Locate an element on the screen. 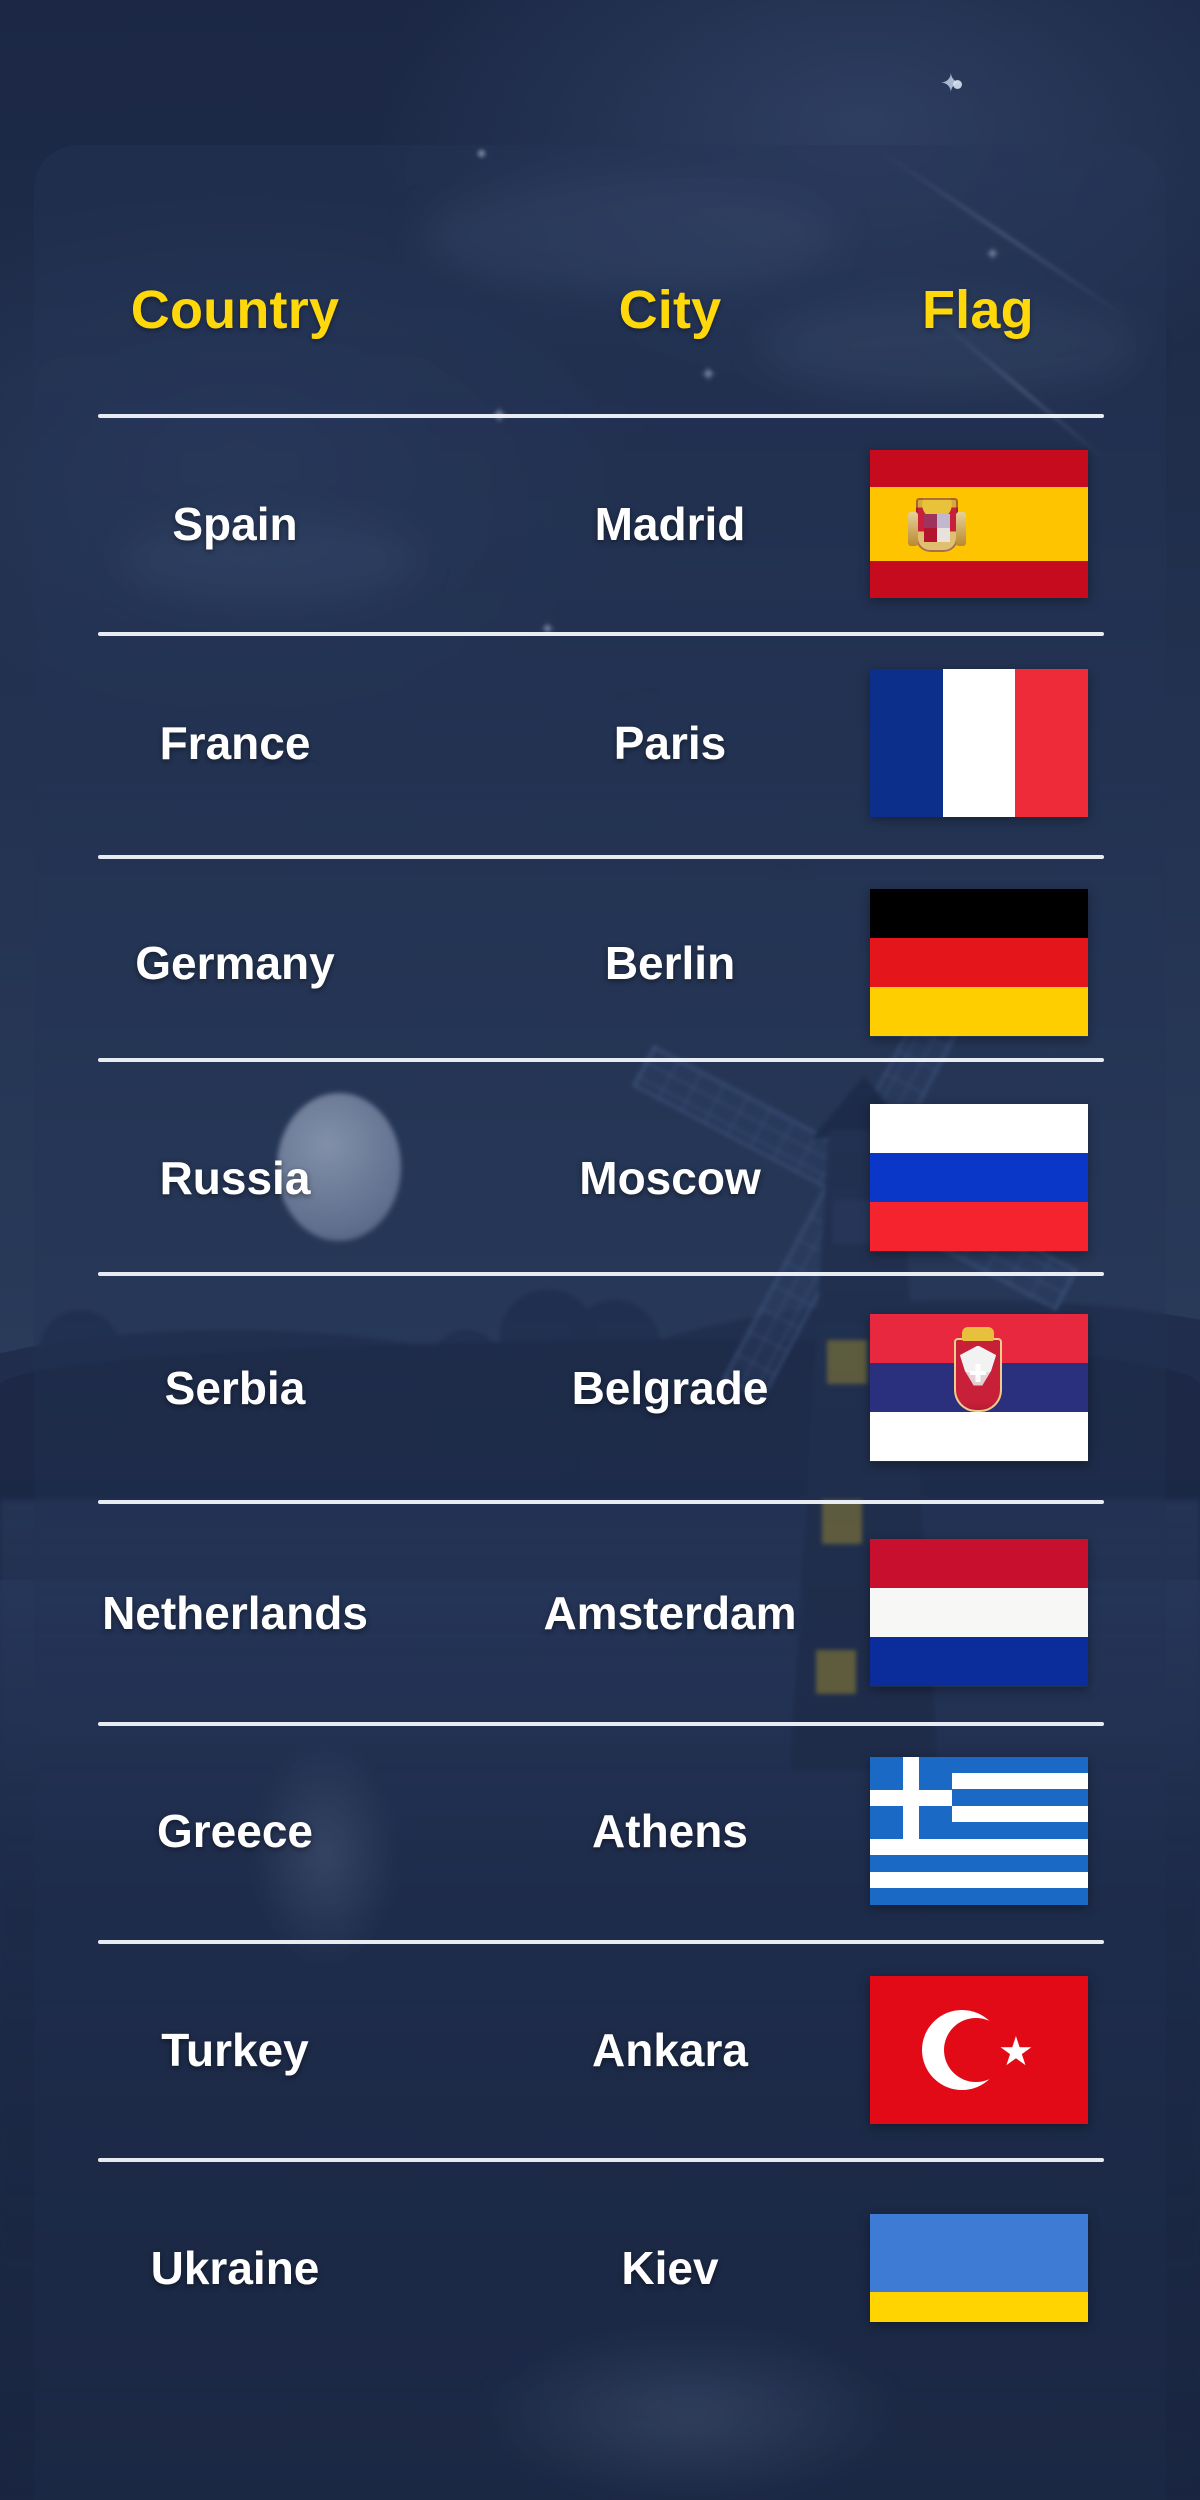  cell-city: Berlin is located at coordinates (670, 962).